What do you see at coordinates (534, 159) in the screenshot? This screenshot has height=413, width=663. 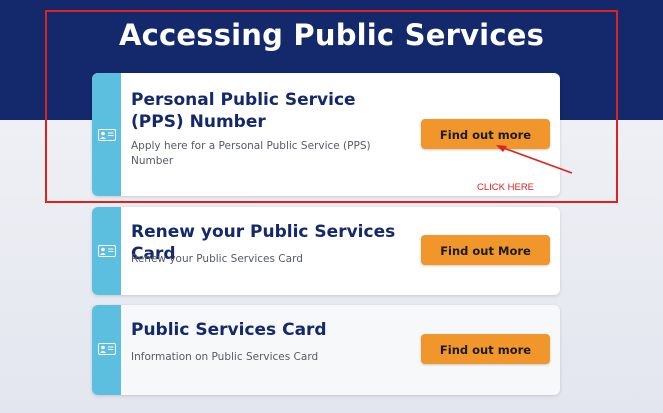 I see `arrow-icon` at bounding box center [534, 159].